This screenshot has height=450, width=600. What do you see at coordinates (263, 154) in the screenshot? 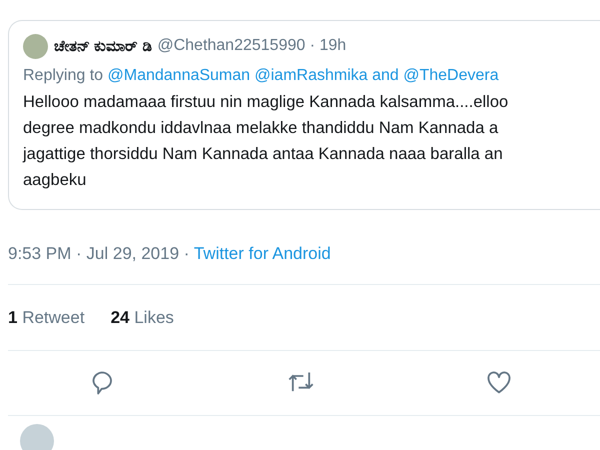
I see `tweet-text-line: jagattige thorsiddu Nam Kannada antaa Kannada naaa baralla an` at bounding box center [263, 154].